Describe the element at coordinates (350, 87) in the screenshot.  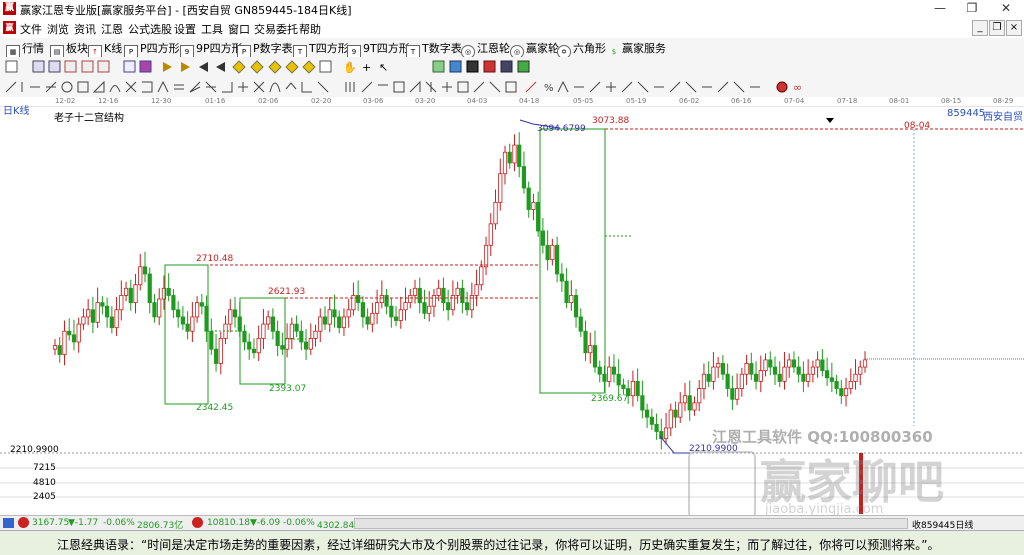
I see `bars-tool-icon` at that location.